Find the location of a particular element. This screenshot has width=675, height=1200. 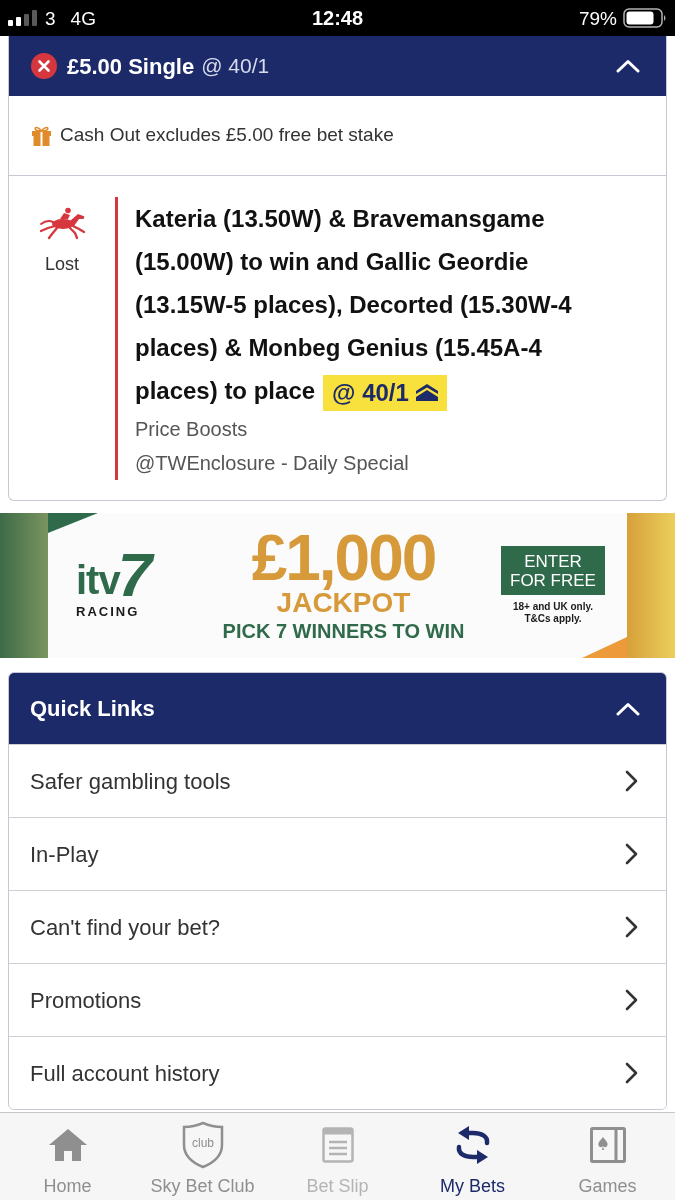

bet-header: £5.00 Single @ 40/1 is located at coordinates (337, 66).